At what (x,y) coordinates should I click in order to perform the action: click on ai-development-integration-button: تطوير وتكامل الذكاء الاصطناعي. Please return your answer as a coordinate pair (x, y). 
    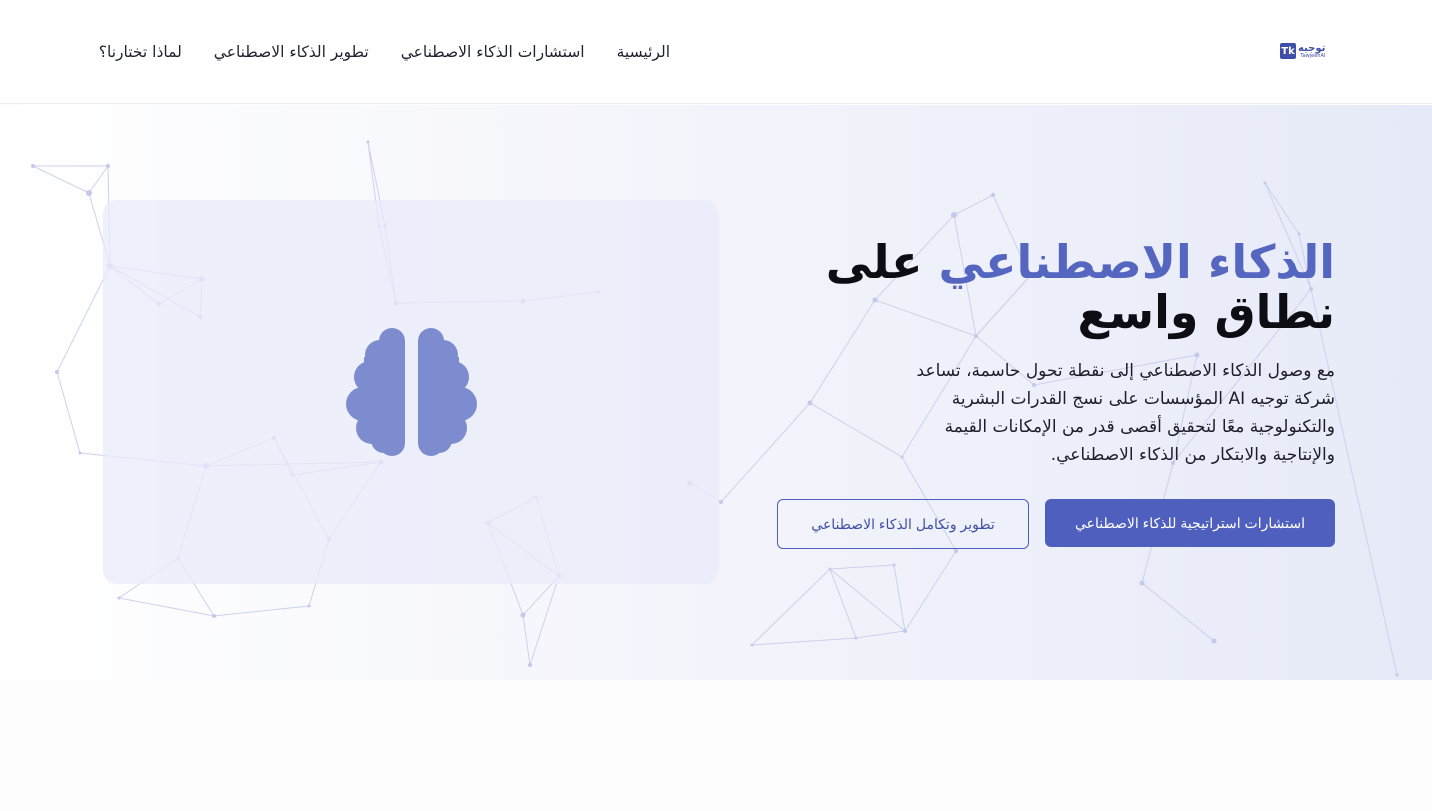
    Looking at the image, I should click on (903, 524).